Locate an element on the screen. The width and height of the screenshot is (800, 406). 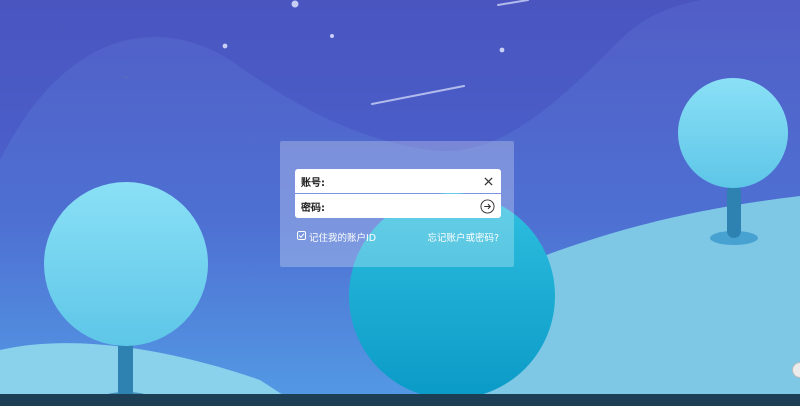
account-label: 账号: is located at coordinates (313, 183).